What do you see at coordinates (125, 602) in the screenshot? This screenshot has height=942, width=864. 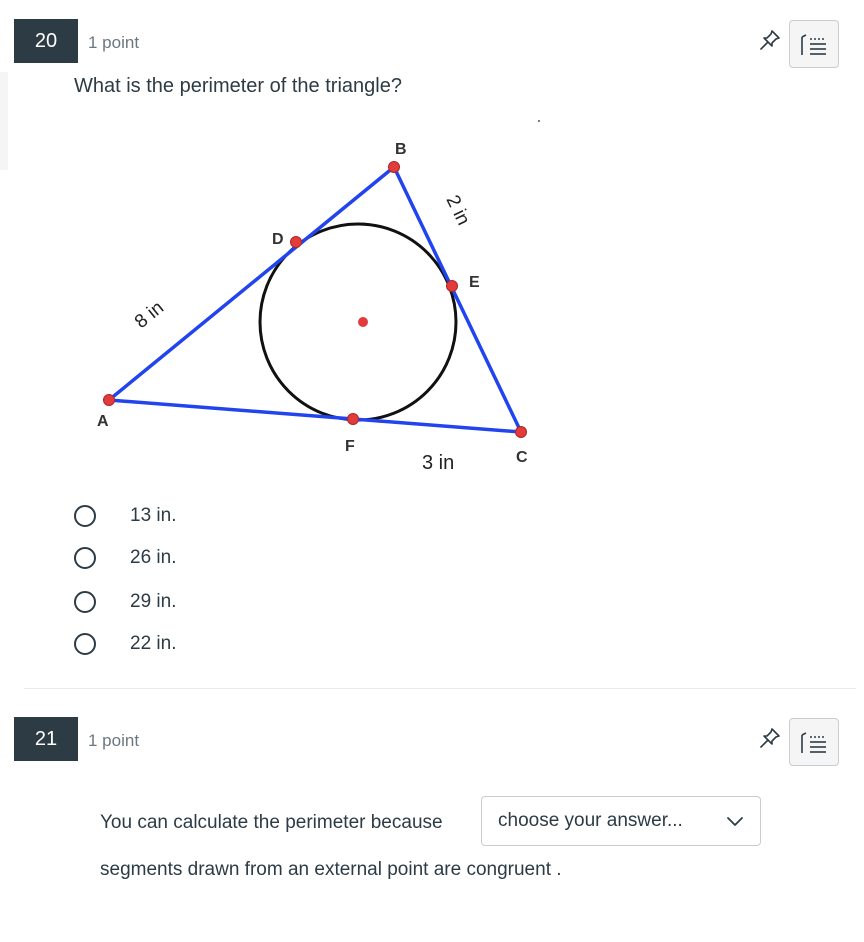 I see `answer-option-3: 29 in.` at bounding box center [125, 602].